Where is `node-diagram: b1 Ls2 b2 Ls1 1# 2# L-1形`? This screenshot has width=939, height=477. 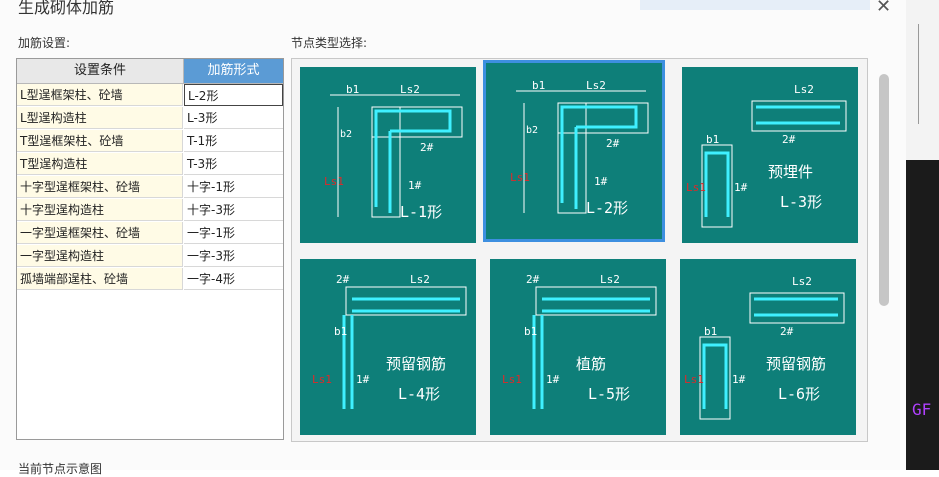
node-diagram: b1 Ls2 b2 Ls1 1# 2# L-1形 is located at coordinates (393, 152).